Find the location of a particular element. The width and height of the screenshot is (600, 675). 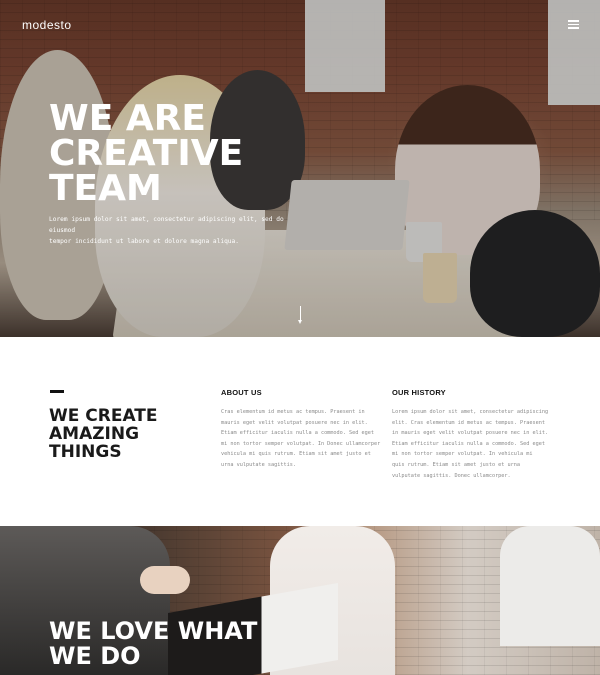

section-divider is located at coordinates (57, 391).